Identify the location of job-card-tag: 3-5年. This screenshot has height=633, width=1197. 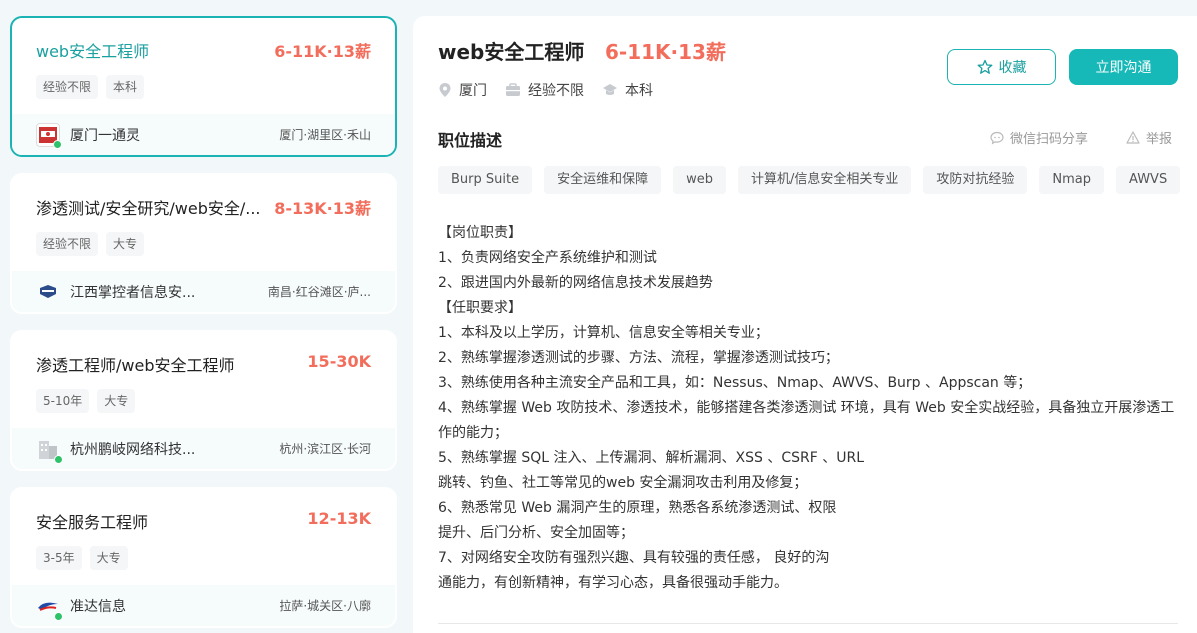
(59, 558).